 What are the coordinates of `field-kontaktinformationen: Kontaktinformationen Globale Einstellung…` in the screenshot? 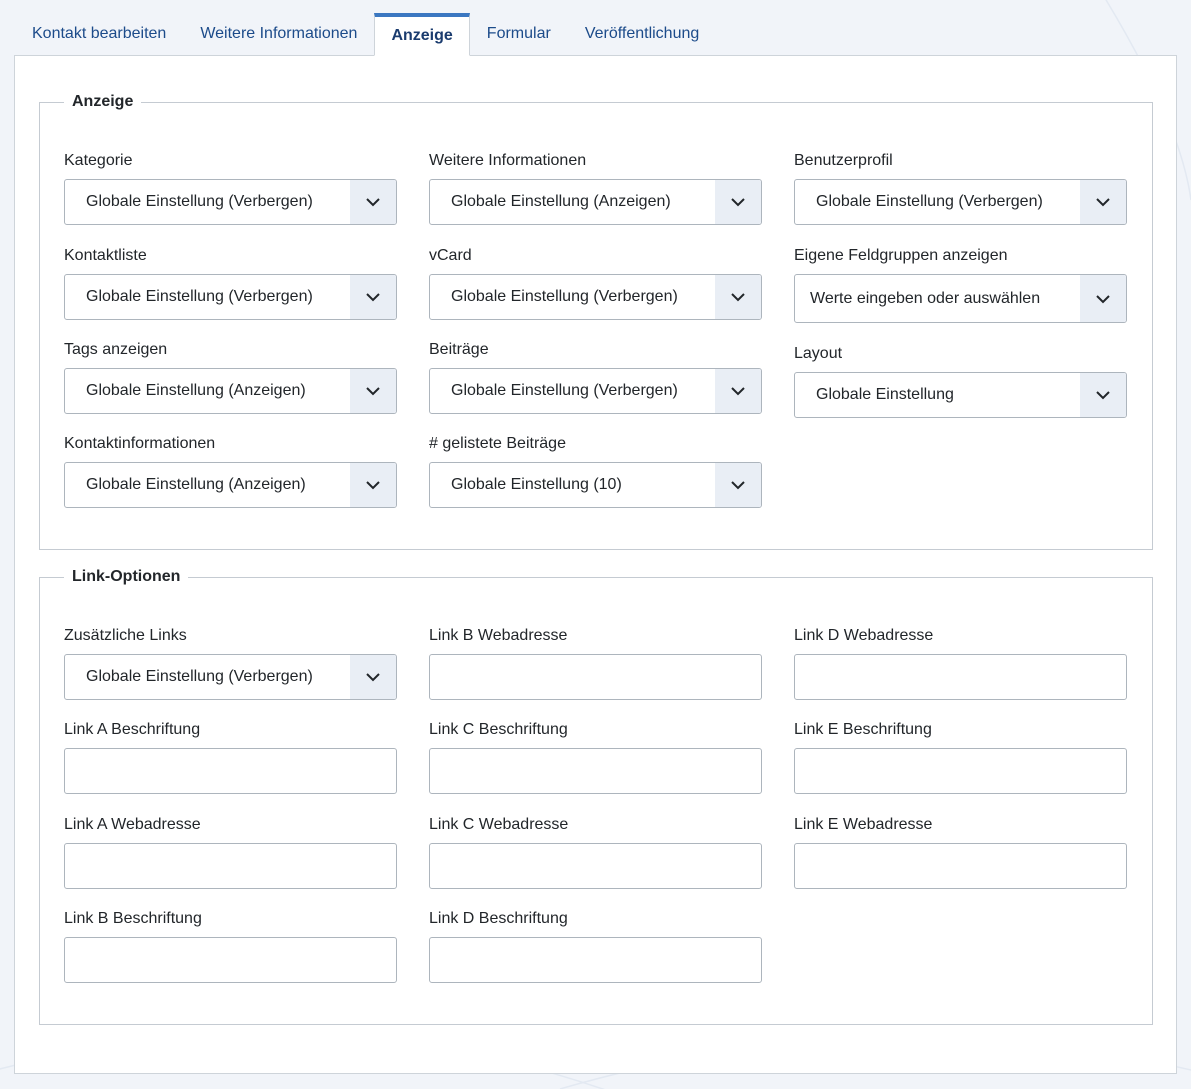 It's located at (230, 471).